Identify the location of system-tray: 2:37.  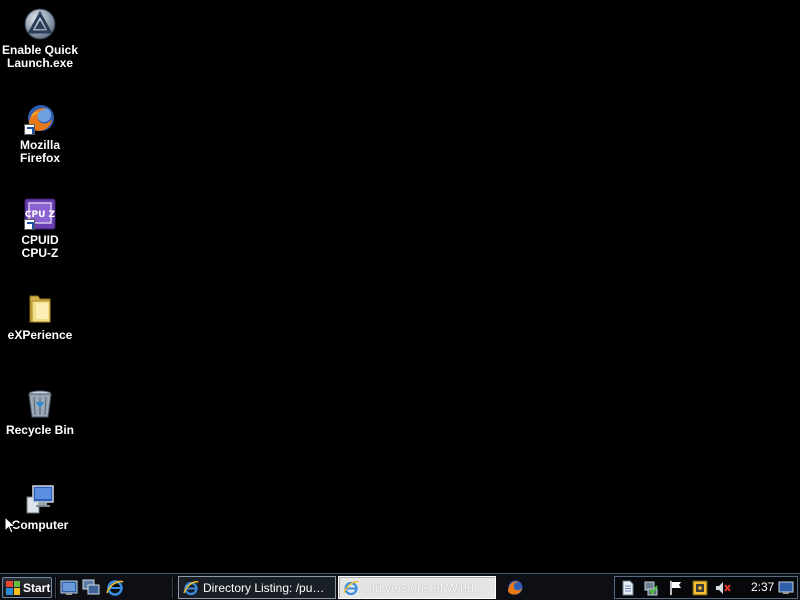
(706, 587).